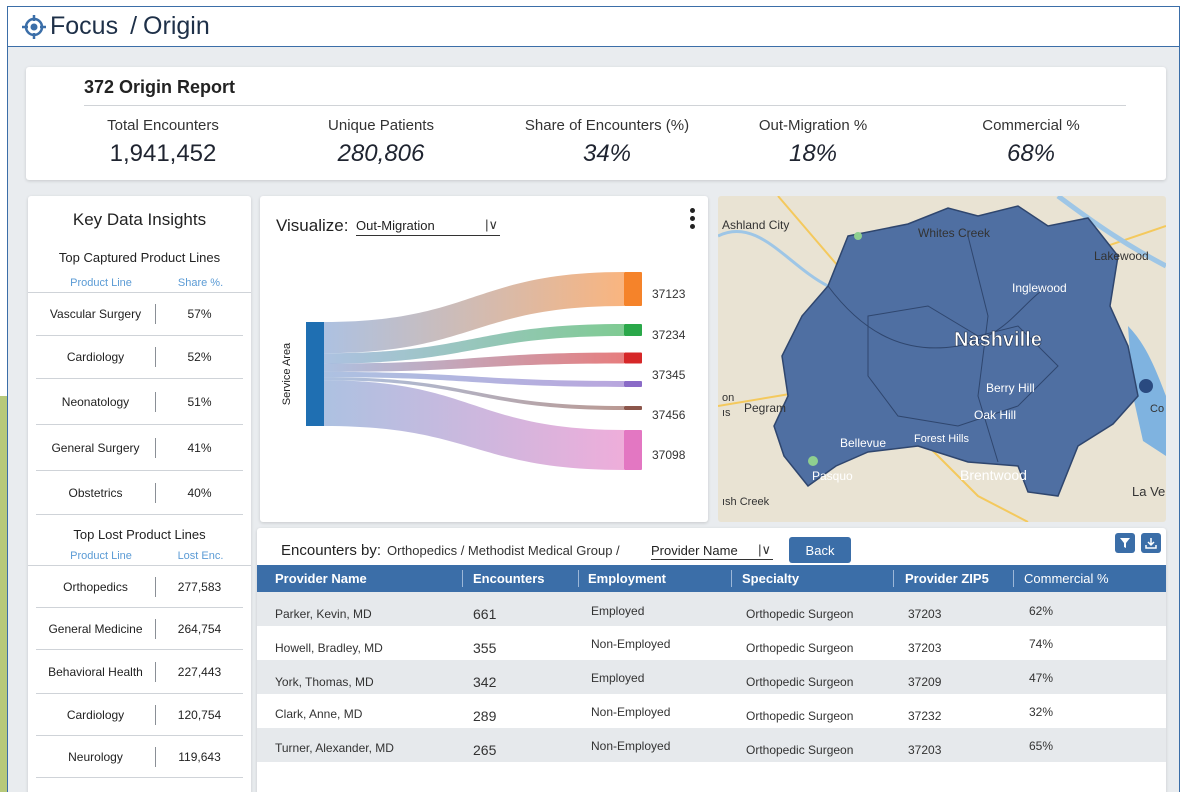 This screenshot has height=792, width=1186. Describe the element at coordinates (925, 682) in the screenshot. I see `cell-zip: 37209` at that location.